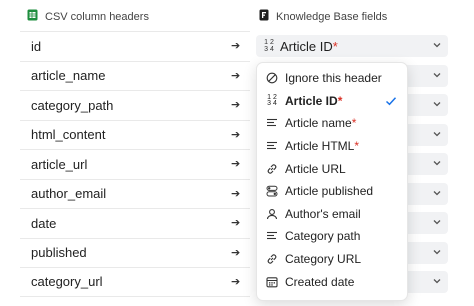  Describe the element at coordinates (332, 16) in the screenshot. I see `kb-fields-label: Knowledge Base fields` at that location.